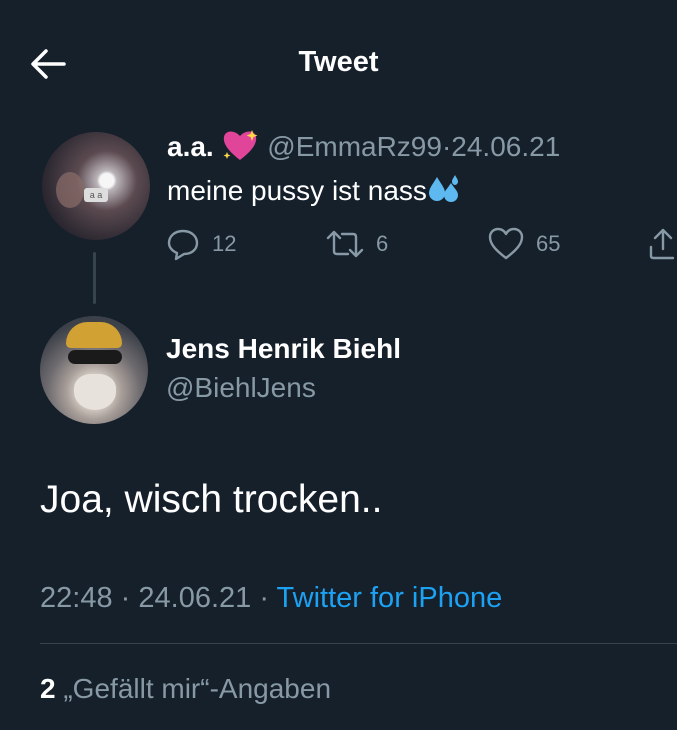 The image size is (677, 730). Describe the element at coordinates (506, 243) in the screenshot. I see `heart-icon` at that location.